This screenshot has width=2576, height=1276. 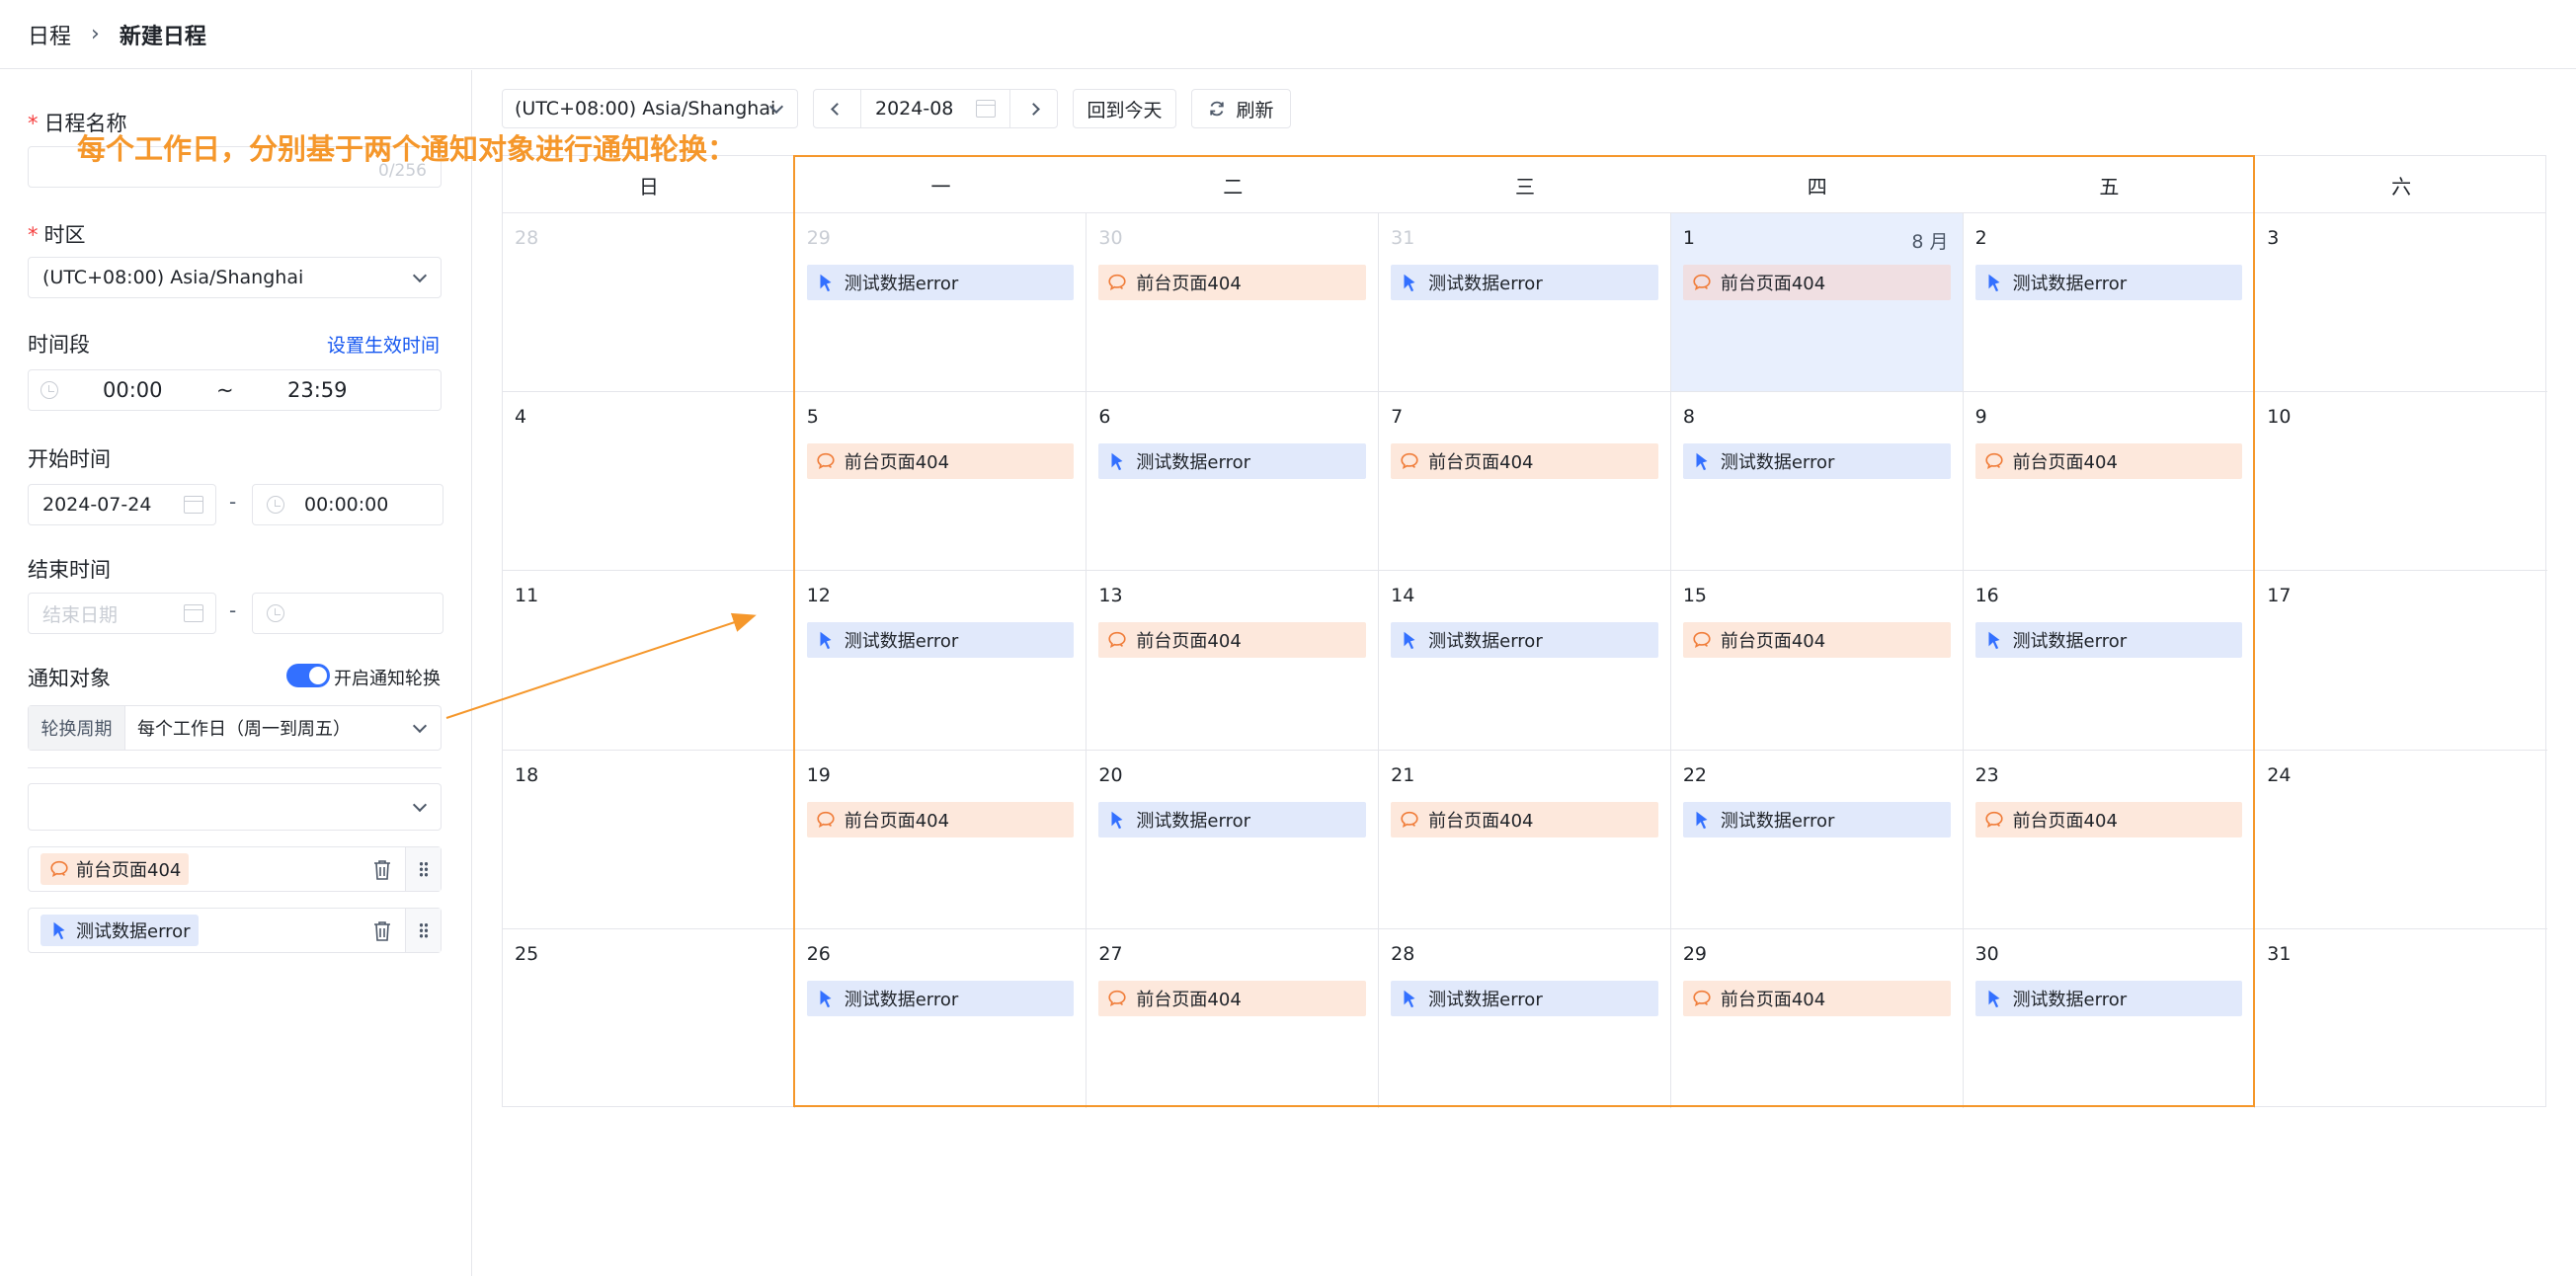 I want to click on event-title: 测试数据error, so click(x=1485, y=284).